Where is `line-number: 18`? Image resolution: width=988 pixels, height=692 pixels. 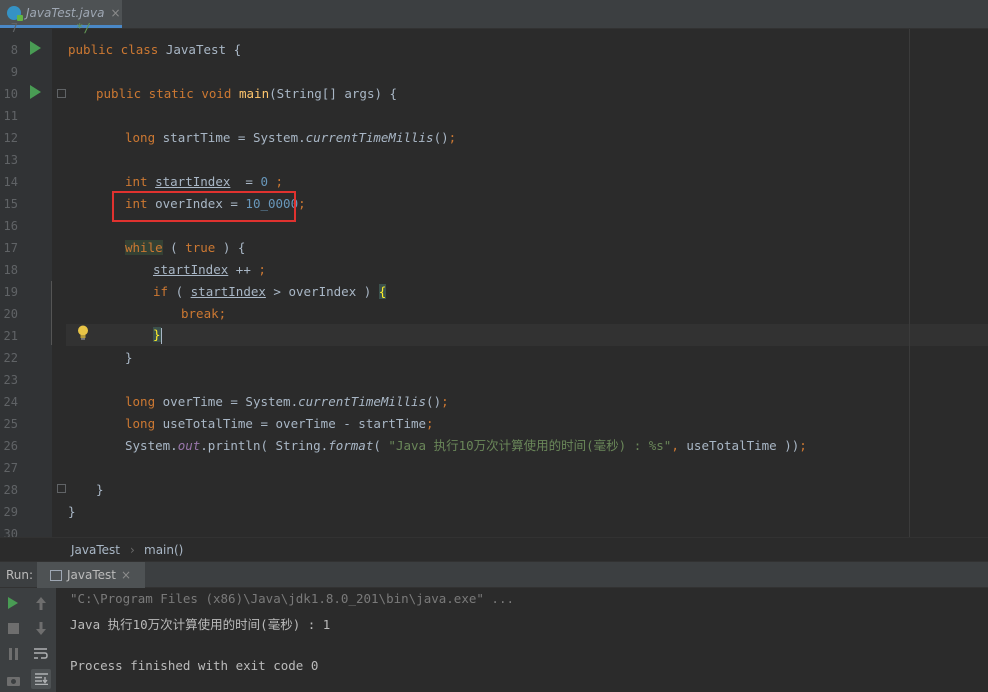
line-number: 18 is located at coordinates (10, 270).